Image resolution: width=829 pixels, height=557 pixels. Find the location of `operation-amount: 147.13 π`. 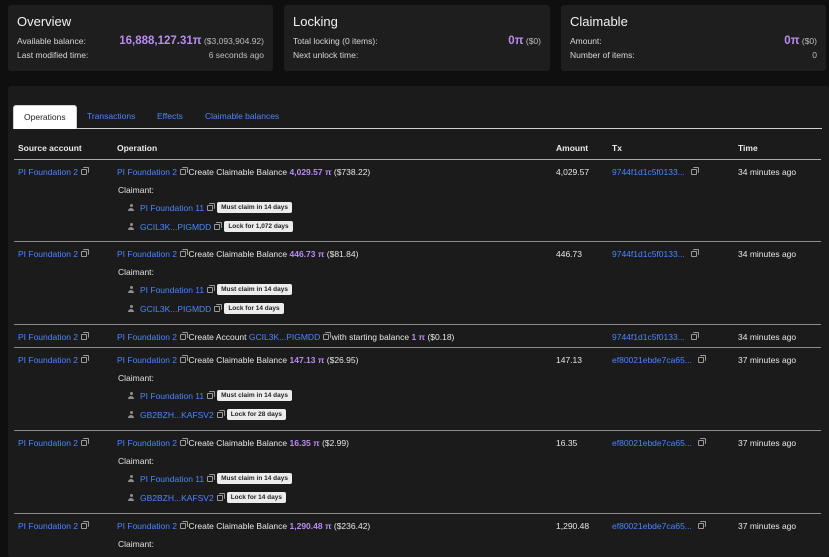

operation-amount: 147.13 π is located at coordinates (307, 360).